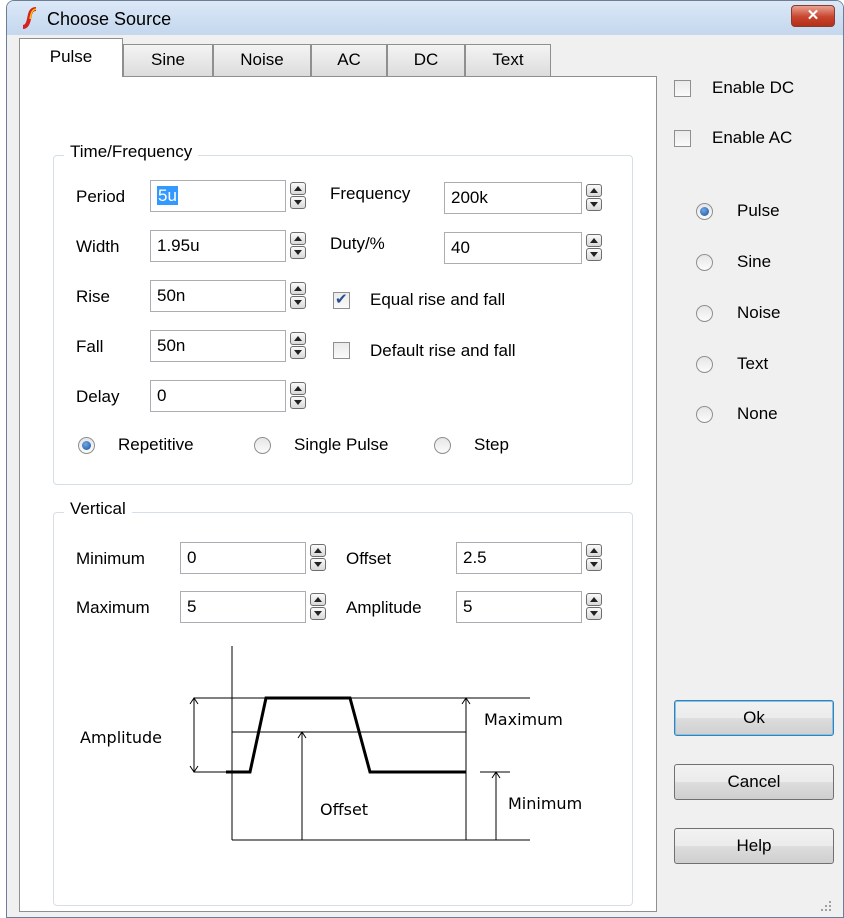  I want to click on tab-pulse: Pulse, so click(71, 57).